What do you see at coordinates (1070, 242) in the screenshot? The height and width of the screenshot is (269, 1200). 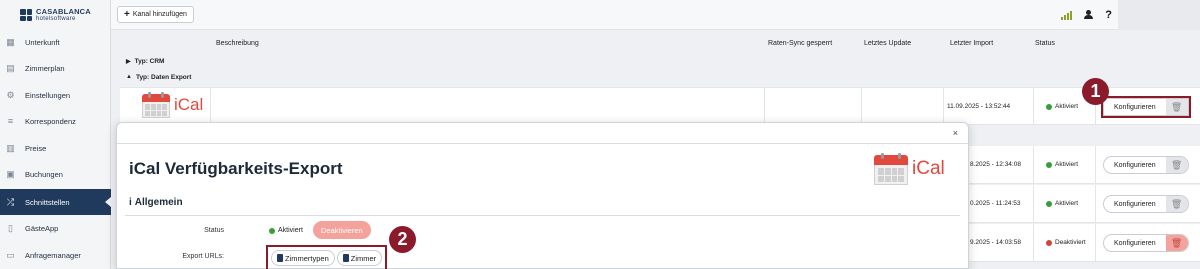 I see `status-text: Deaktiviert` at bounding box center [1070, 242].